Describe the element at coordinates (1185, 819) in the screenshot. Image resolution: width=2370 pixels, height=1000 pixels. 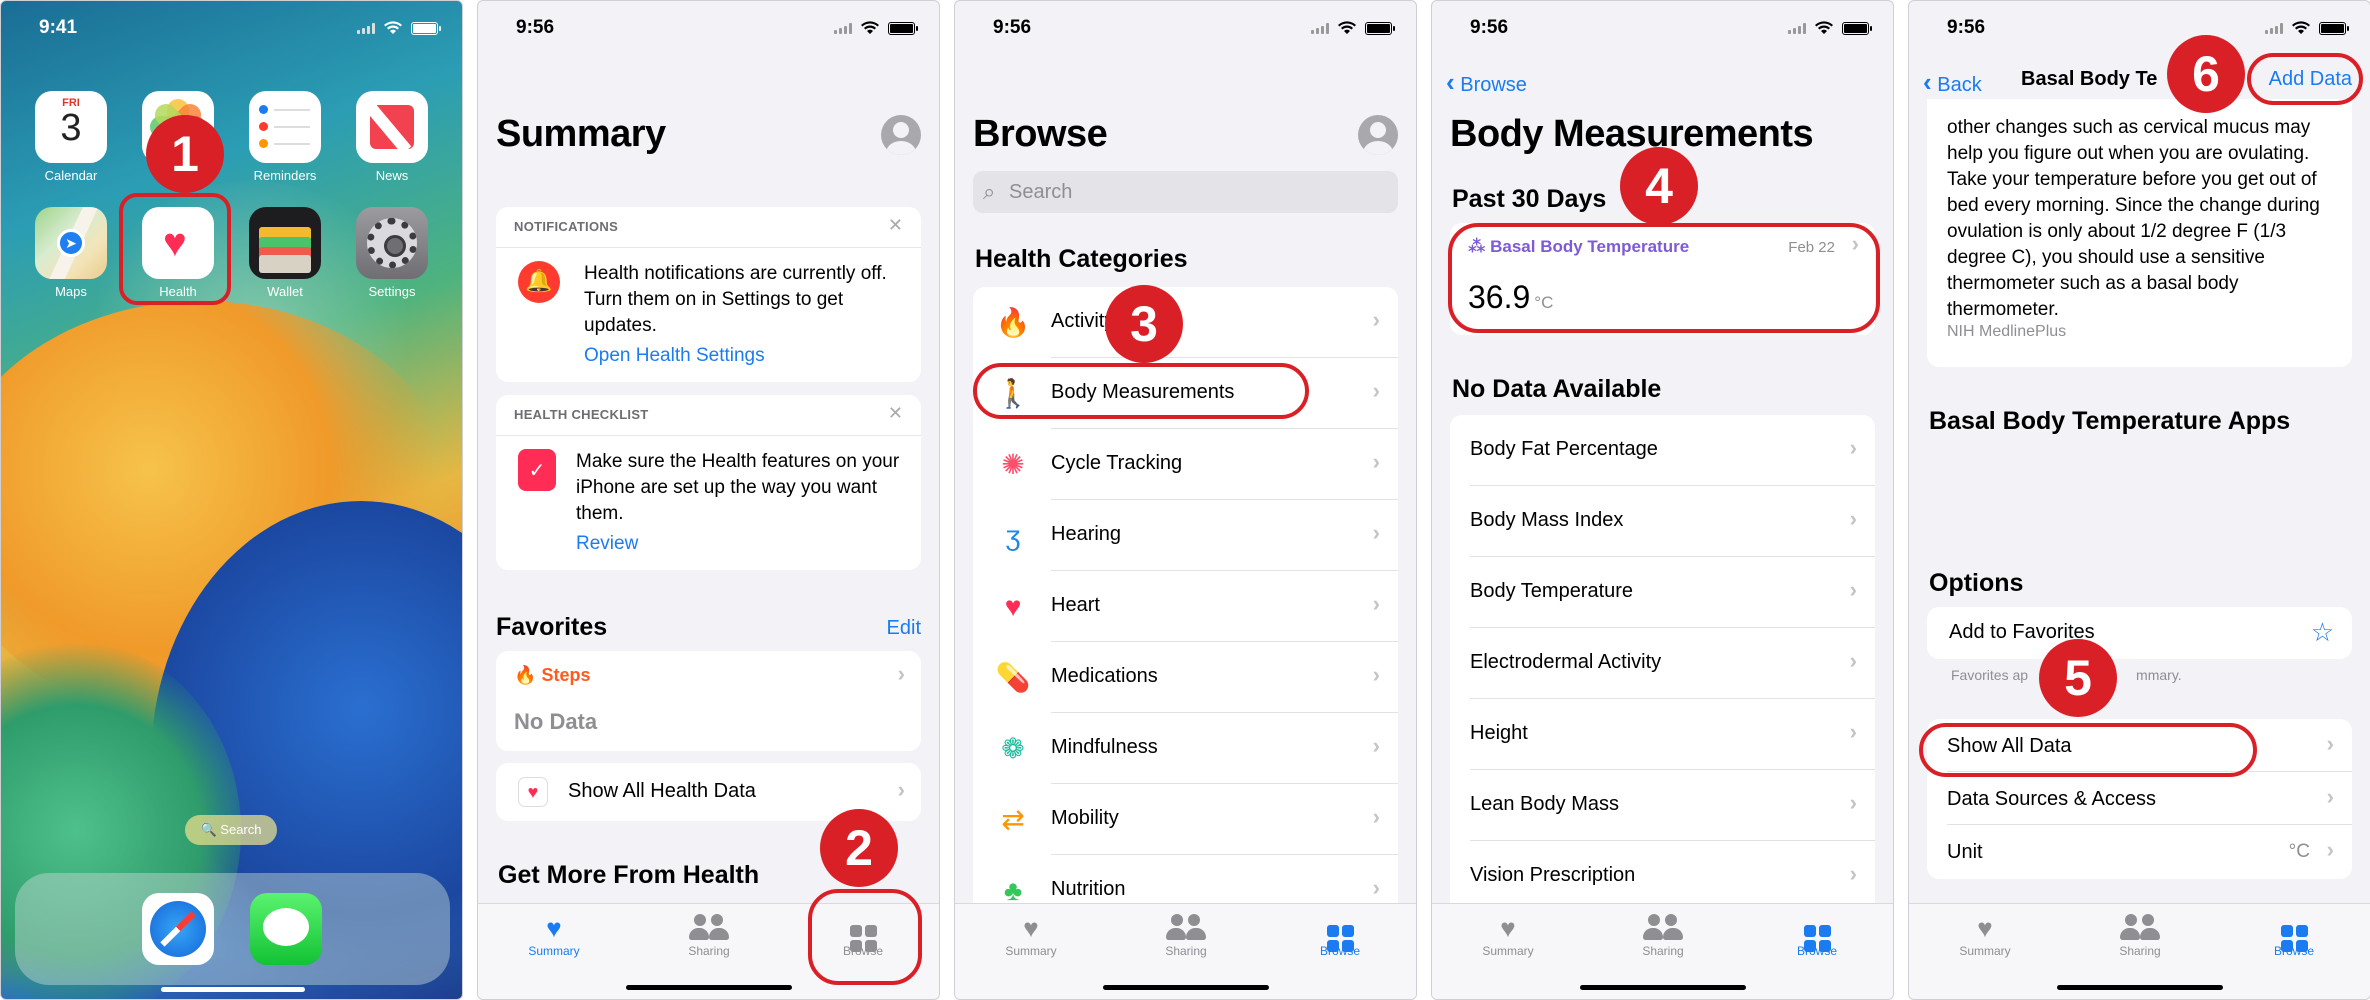
I see `category-row-mobility: ⇄ Mobility ›` at that location.